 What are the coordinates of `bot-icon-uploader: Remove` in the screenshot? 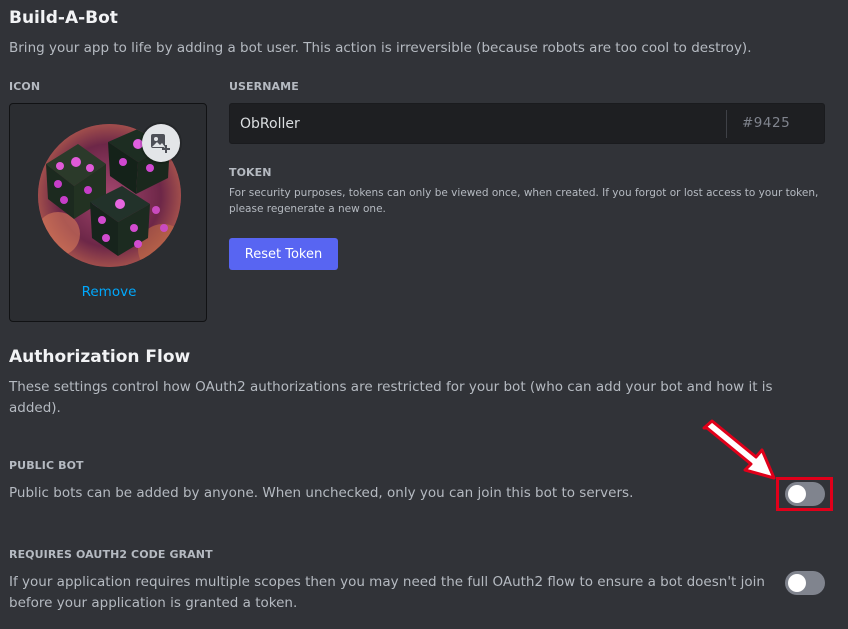 It's located at (108, 212).